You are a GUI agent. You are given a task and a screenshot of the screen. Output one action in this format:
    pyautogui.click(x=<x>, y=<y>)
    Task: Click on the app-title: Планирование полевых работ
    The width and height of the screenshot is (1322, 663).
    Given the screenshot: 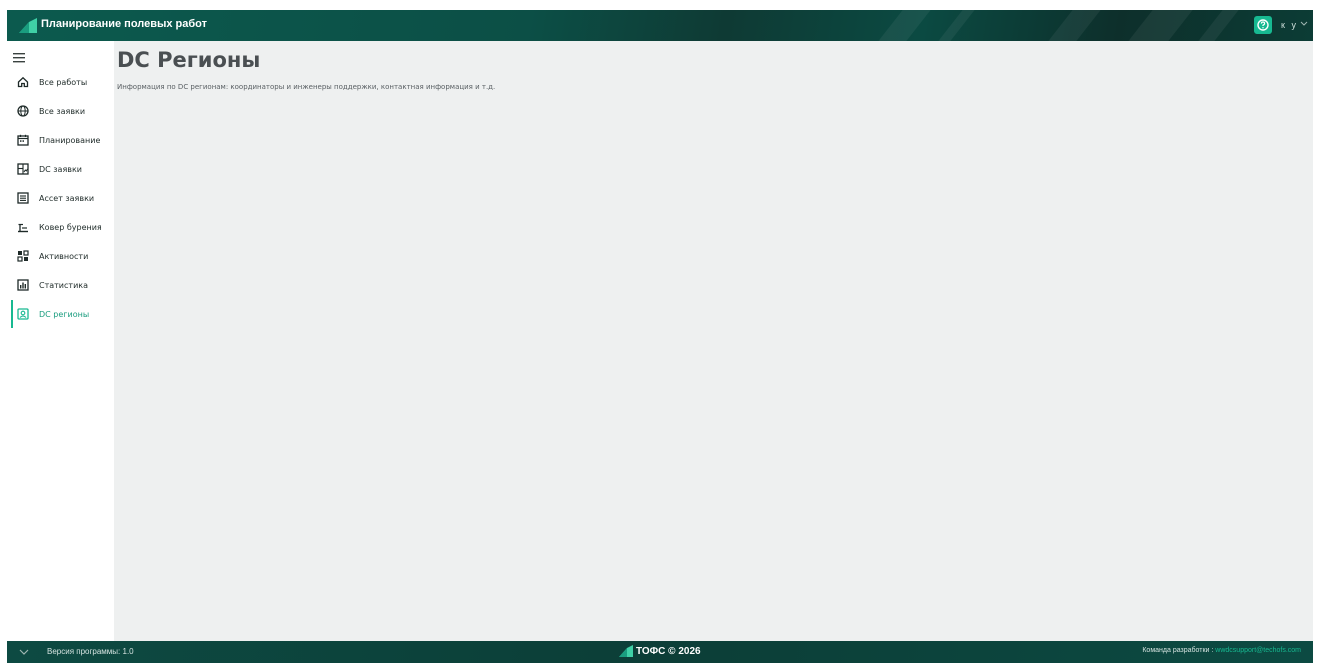 What is the action you would take?
    pyautogui.click(x=124, y=24)
    